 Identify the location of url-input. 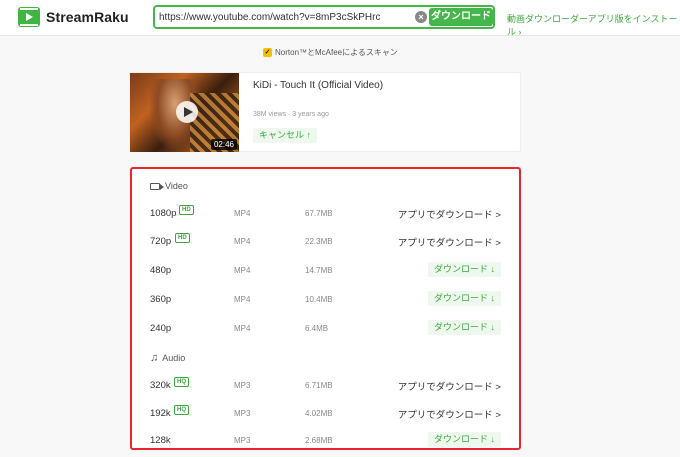
(285, 17).